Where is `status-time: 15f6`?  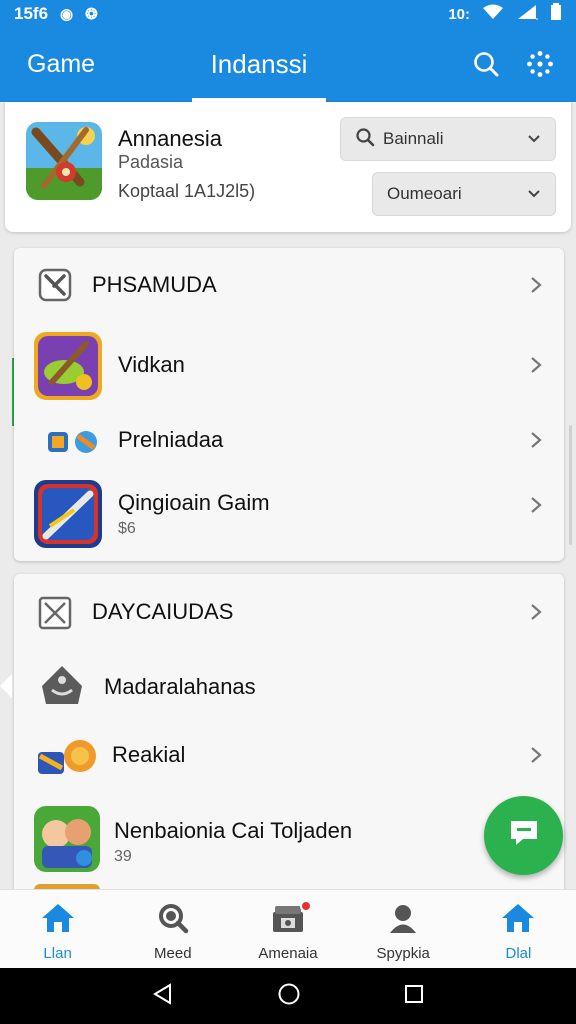
status-time: 15f6 is located at coordinates (31, 13).